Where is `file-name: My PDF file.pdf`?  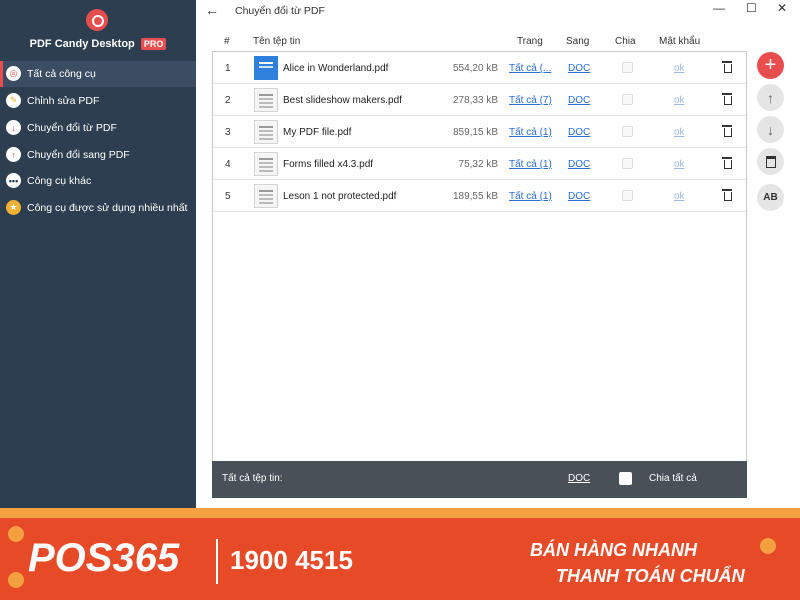 file-name: My PDF file.pdf is located at coordinates (317, 132).